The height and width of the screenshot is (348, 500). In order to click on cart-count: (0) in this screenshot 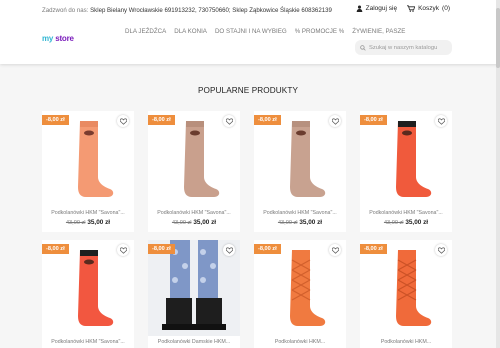, I will do `click(446, 8)`.